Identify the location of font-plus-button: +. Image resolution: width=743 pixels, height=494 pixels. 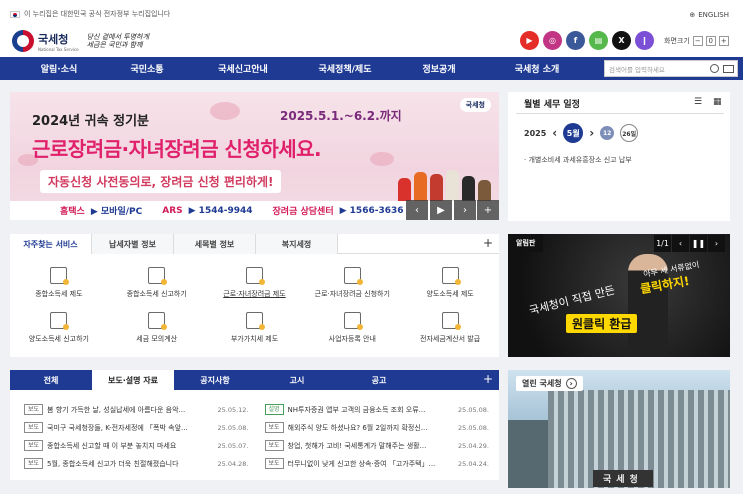
(723, 41).